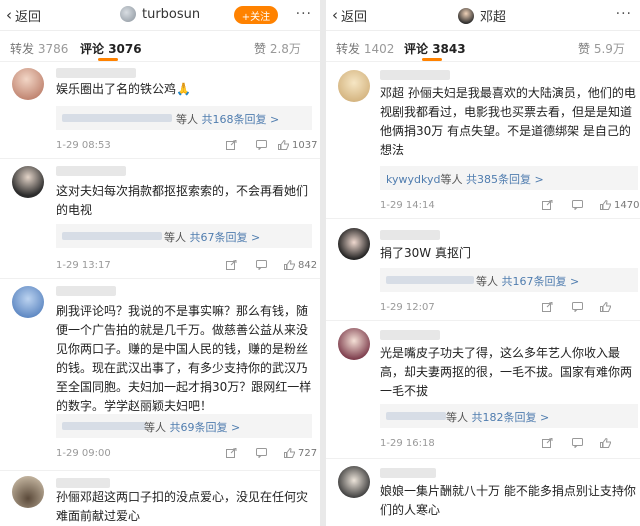  Describe the element at coordinates (39, 48) in the screenshot. I see `tab-repost: 转发 3786` at that location.